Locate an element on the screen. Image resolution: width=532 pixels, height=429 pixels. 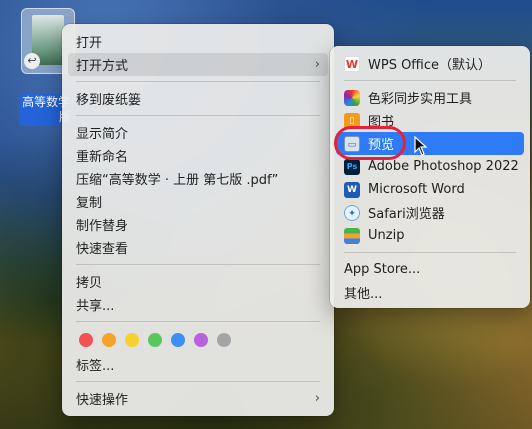
menu-copy: 拷贝 is located at coordinates (198, 281).